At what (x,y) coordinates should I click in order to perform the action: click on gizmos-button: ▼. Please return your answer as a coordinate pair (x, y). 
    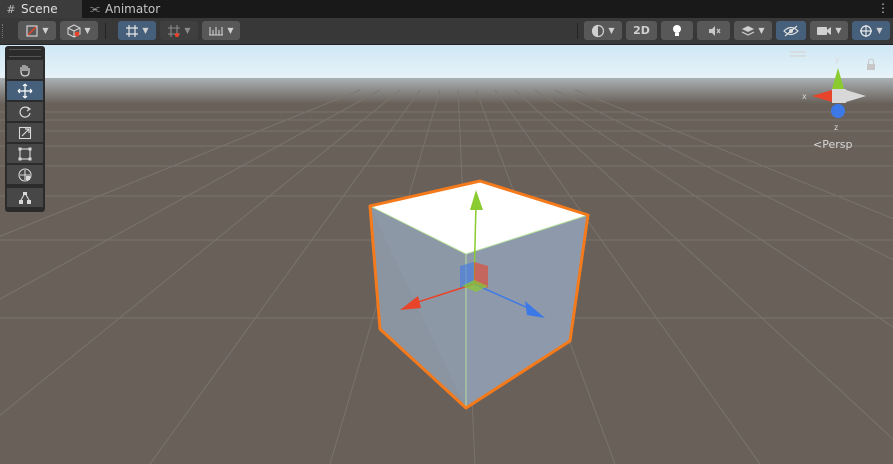
    Looking at the image, I should click on (871, 30).